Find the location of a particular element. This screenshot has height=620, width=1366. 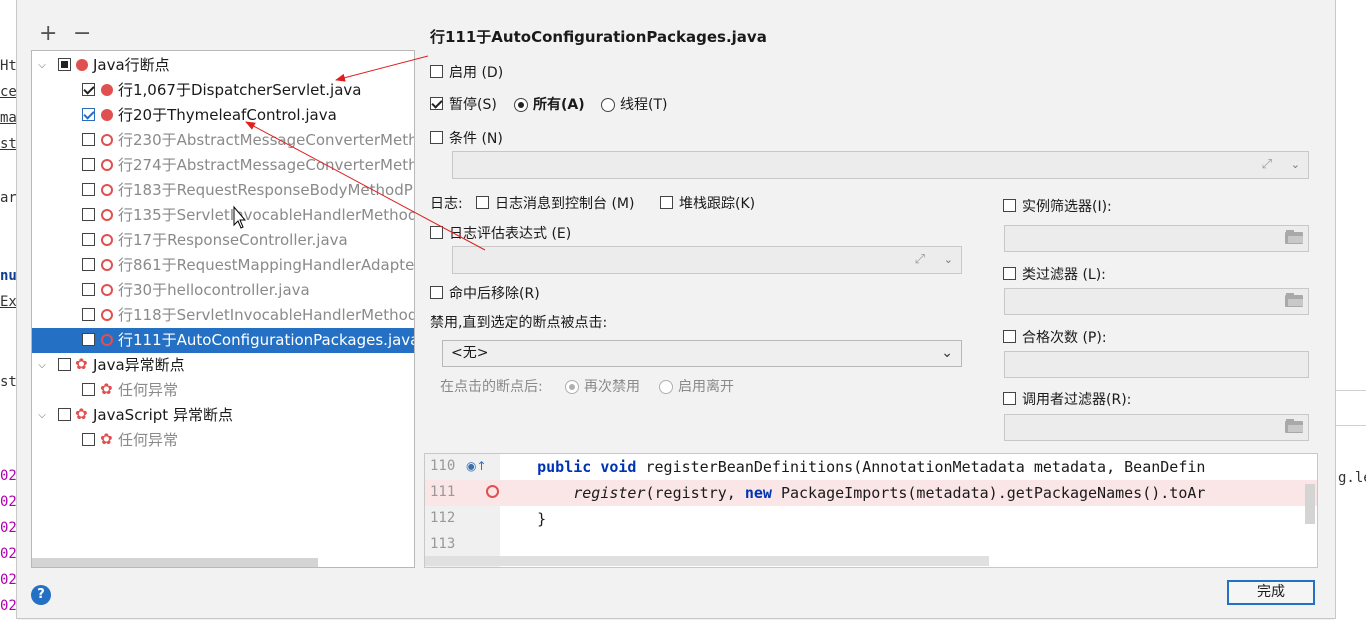

annotation-arrows is located at coordinates (359, 153).